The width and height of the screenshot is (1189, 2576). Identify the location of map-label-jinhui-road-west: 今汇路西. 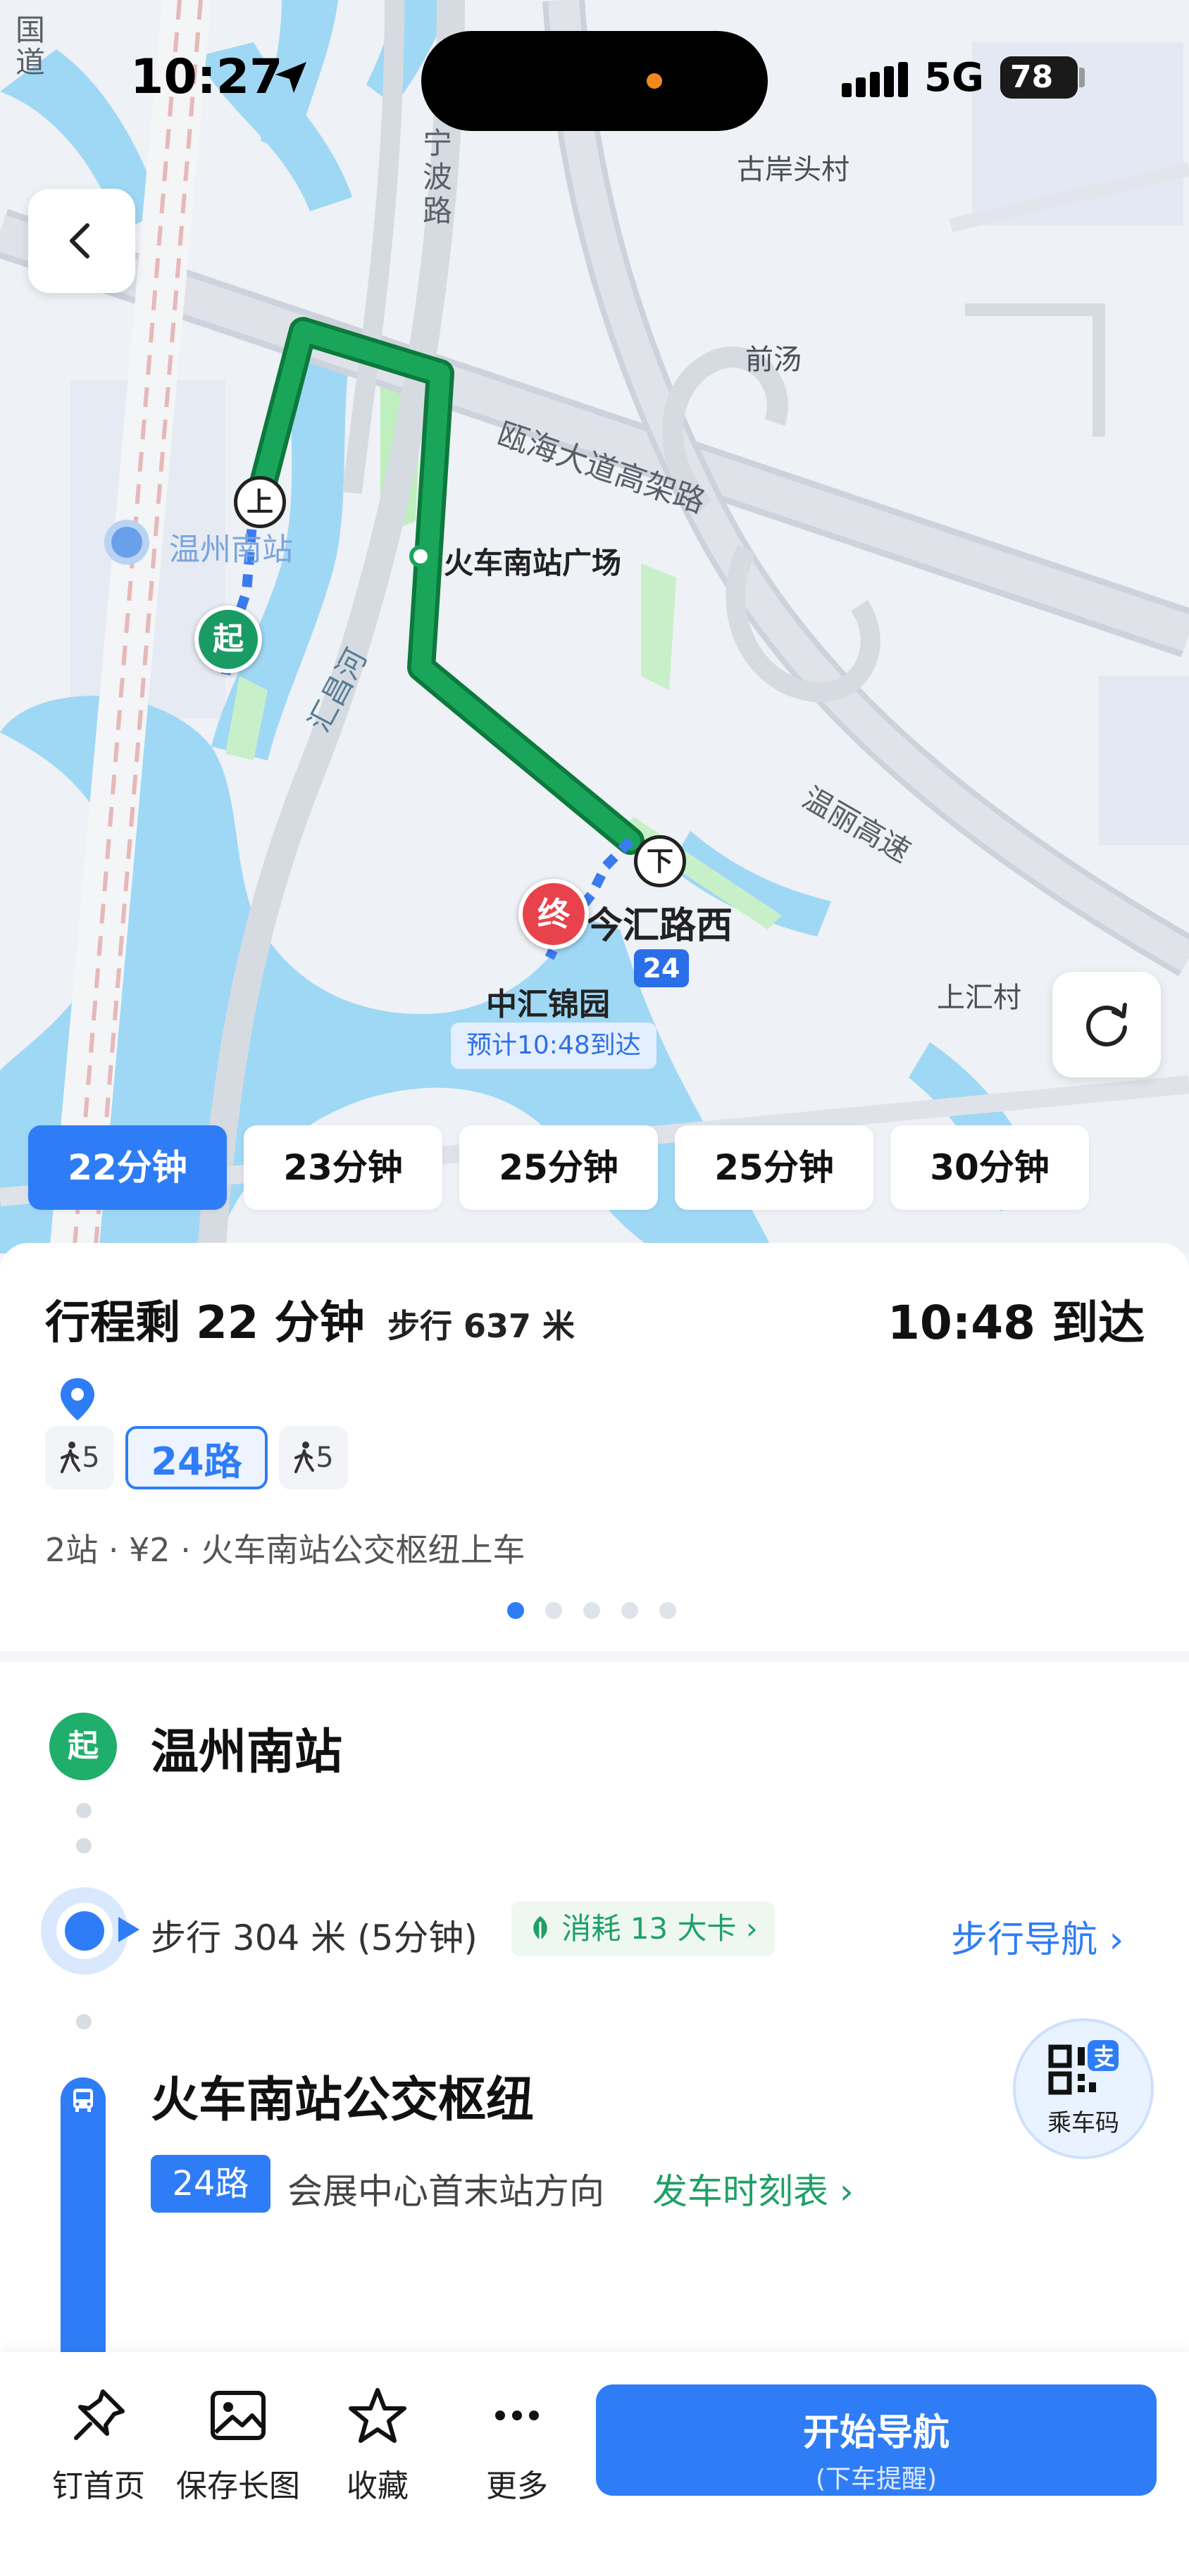
(659, 926).